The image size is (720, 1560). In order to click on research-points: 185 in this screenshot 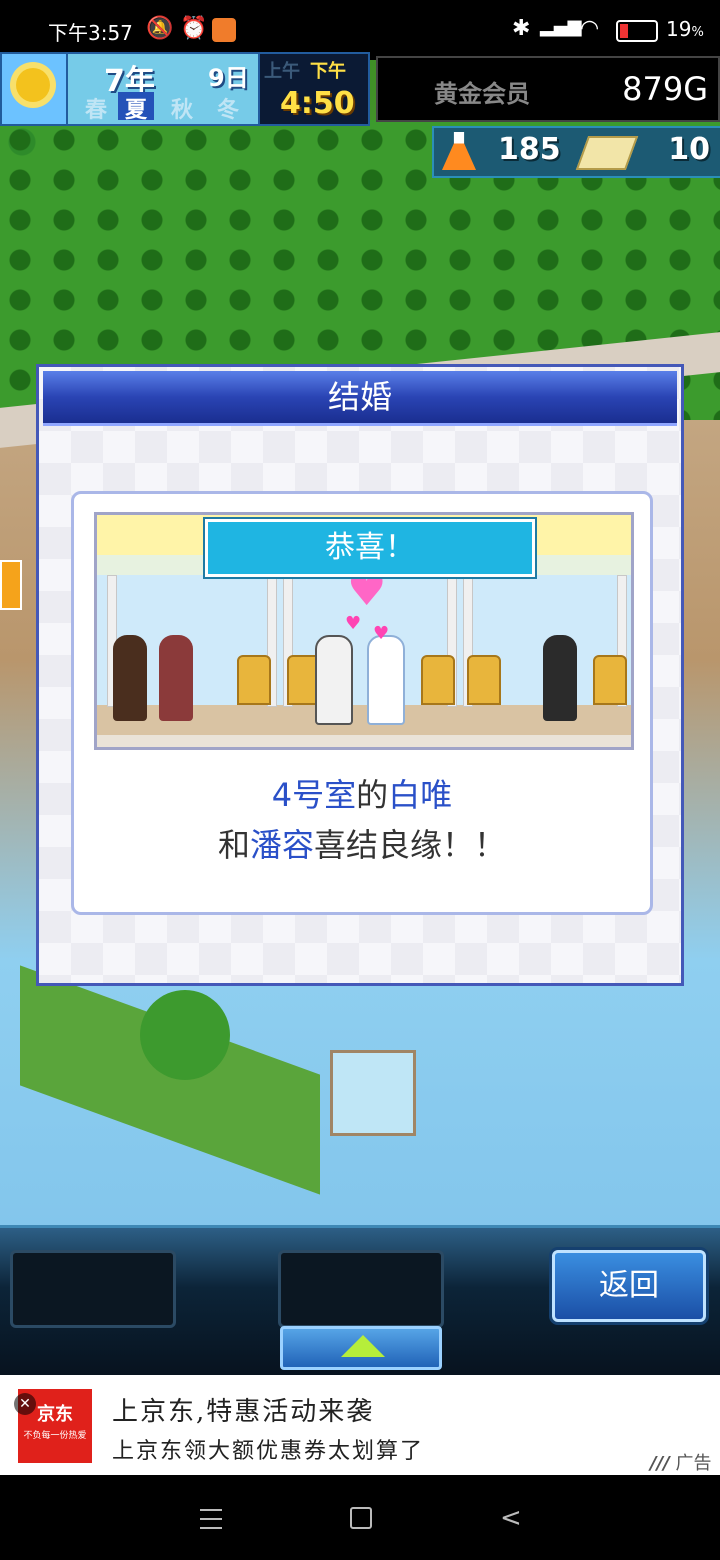, I will do `click(529, 149)`.